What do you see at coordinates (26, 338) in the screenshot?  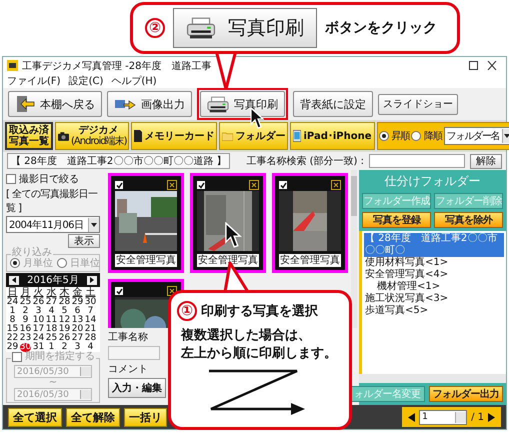 I see `calendar-day: 23` at bounding box center [26, 338].